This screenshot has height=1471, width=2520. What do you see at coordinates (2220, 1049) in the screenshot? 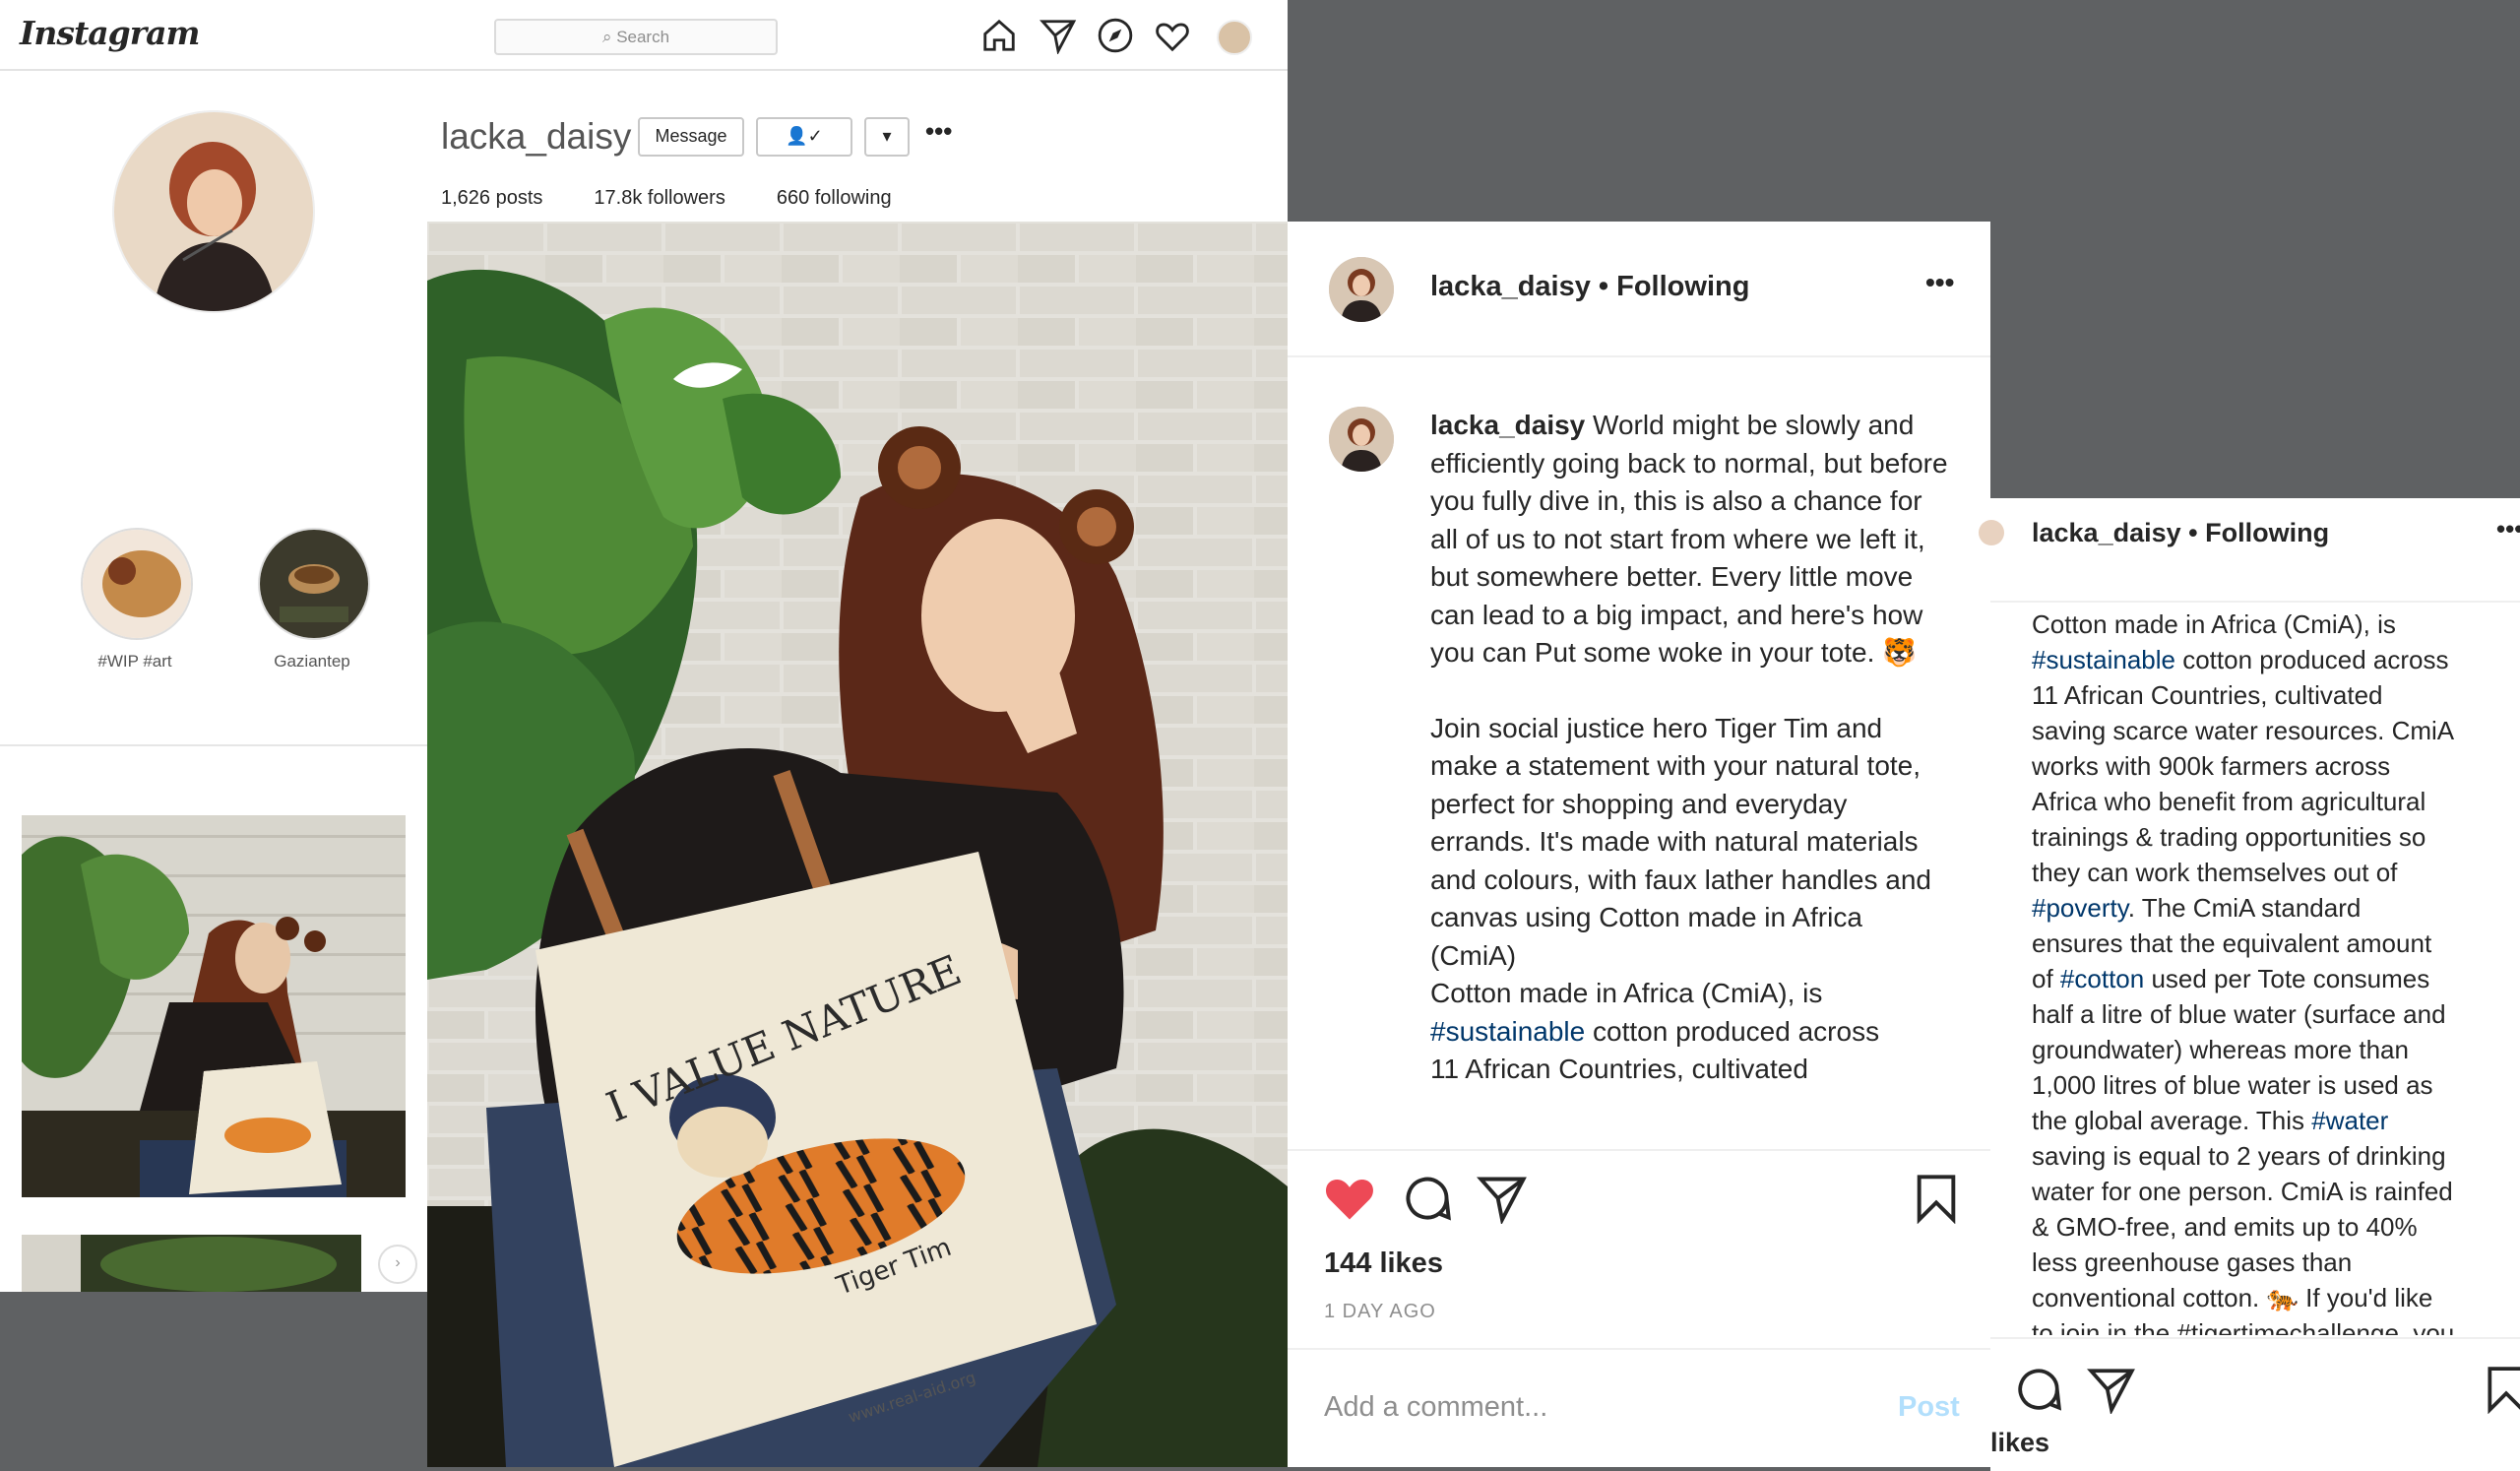
I see `caption-line: groundwater) whereas more than` at bounding box center [2220, 1049].